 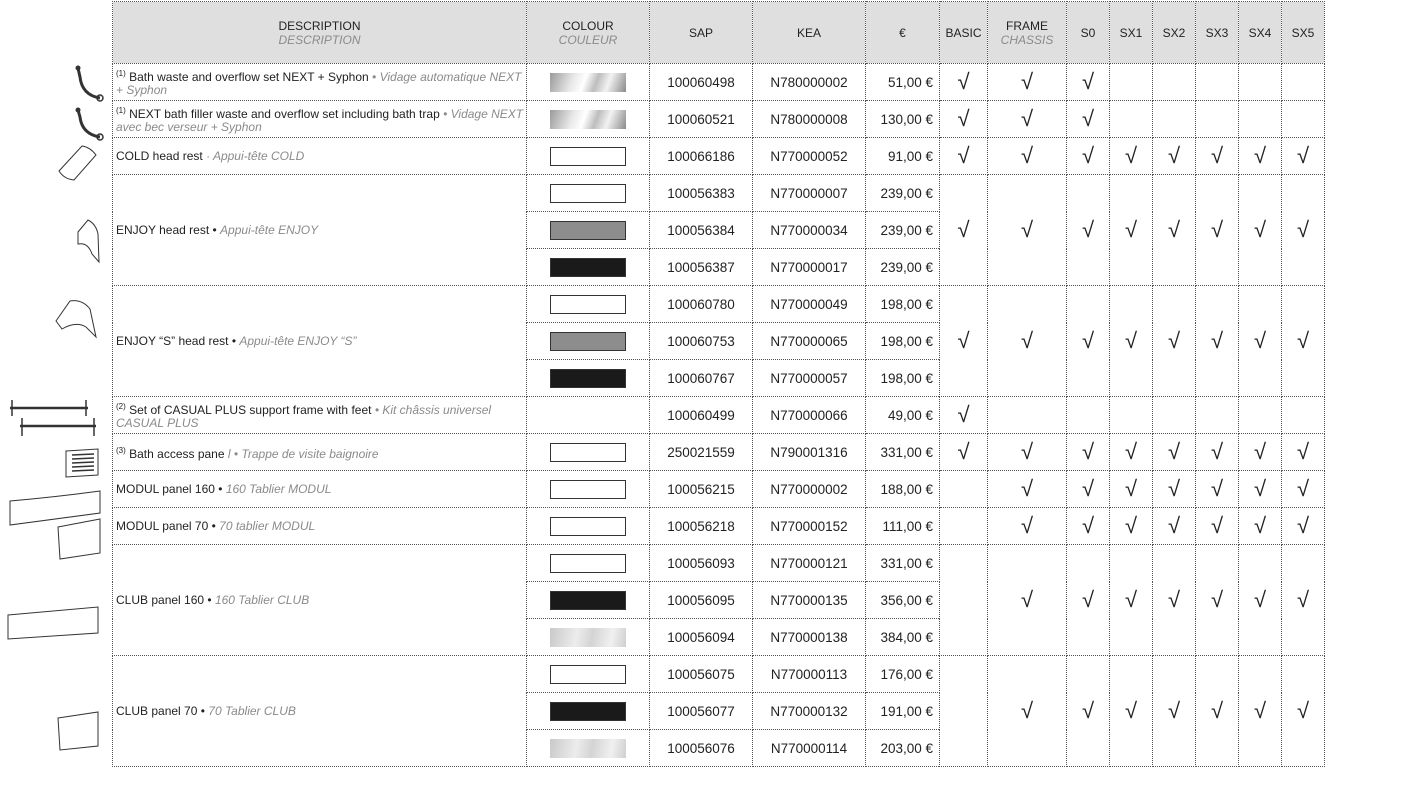 What do you see at coordinates (255, 155) in the screenshot?
I see `description-fr: · Appui-tête COLD` at bounding box center [255, 155].